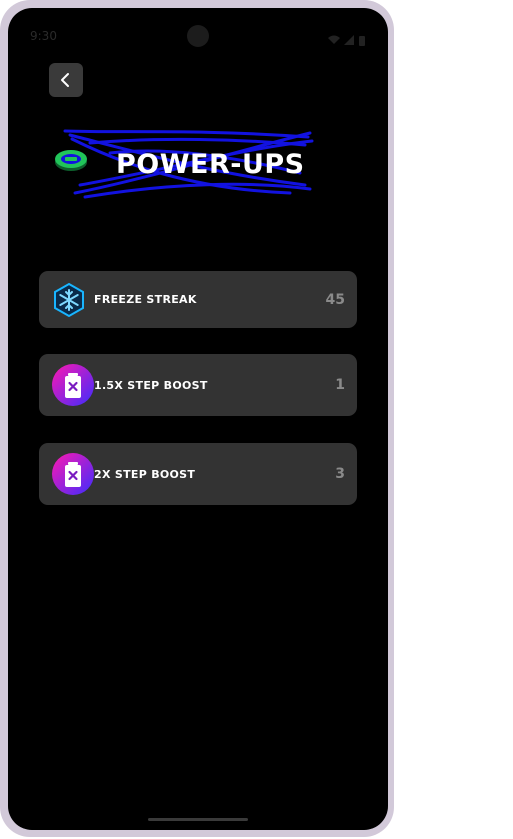 This screenshot has width=513, height=839. What do you see at coordinates (198, 474) in the screenshot?
I see `powerup-card-2x-step-boost: 2X STEP BOOST 3` at bounding box center [198, 474].